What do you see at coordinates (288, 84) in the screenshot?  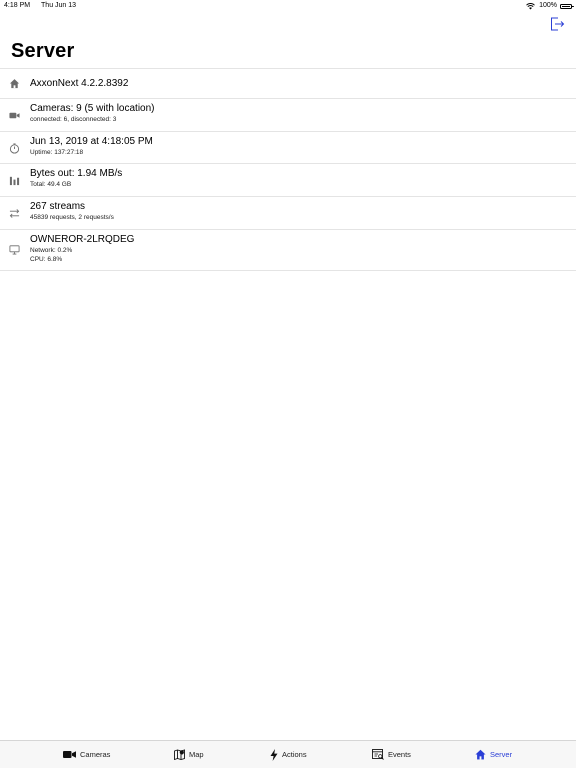 I see `list-item-version: AxxonNext 4.2.2.8392` at bounding box center [288, 84].